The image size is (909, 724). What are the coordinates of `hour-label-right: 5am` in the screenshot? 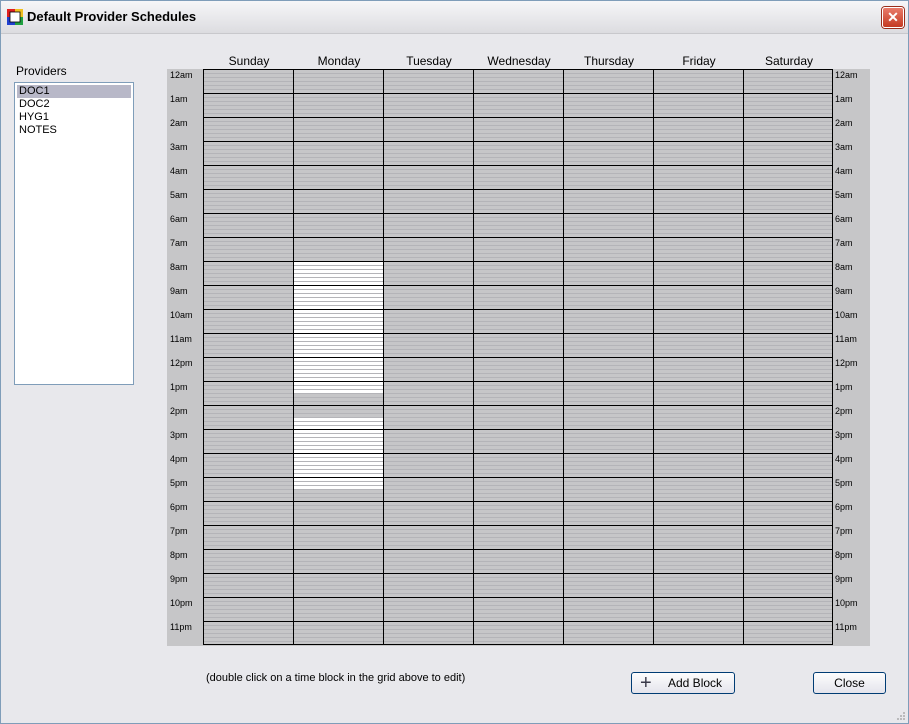 It's located at (844, 195).